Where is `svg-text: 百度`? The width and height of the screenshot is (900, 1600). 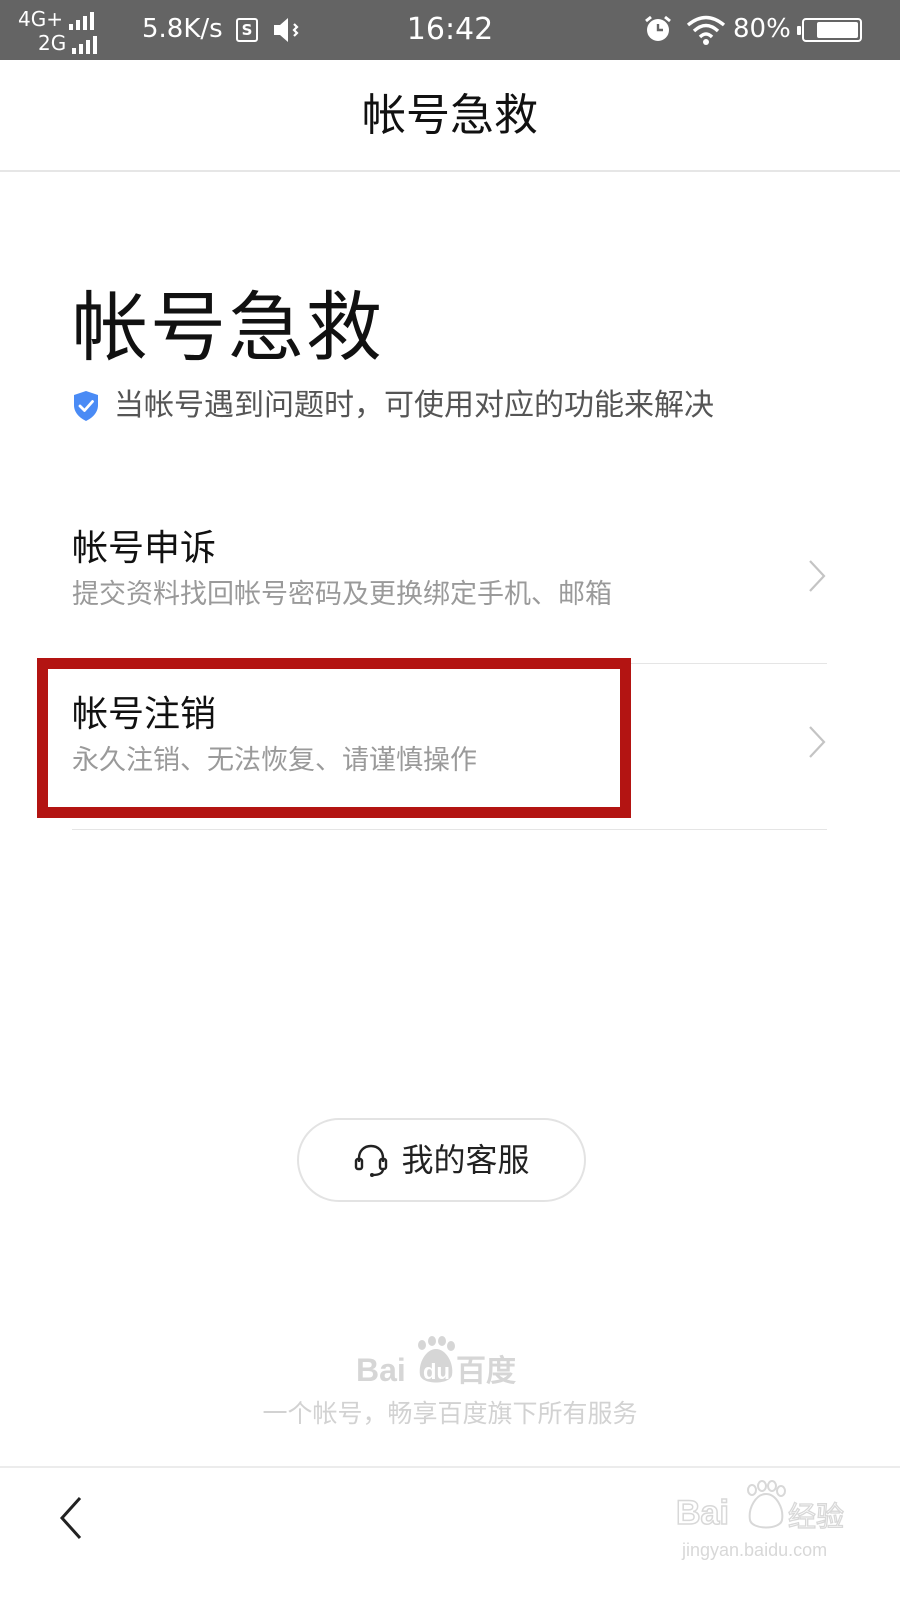 svg-text: 百度 is located at coordinates (486, 1371).